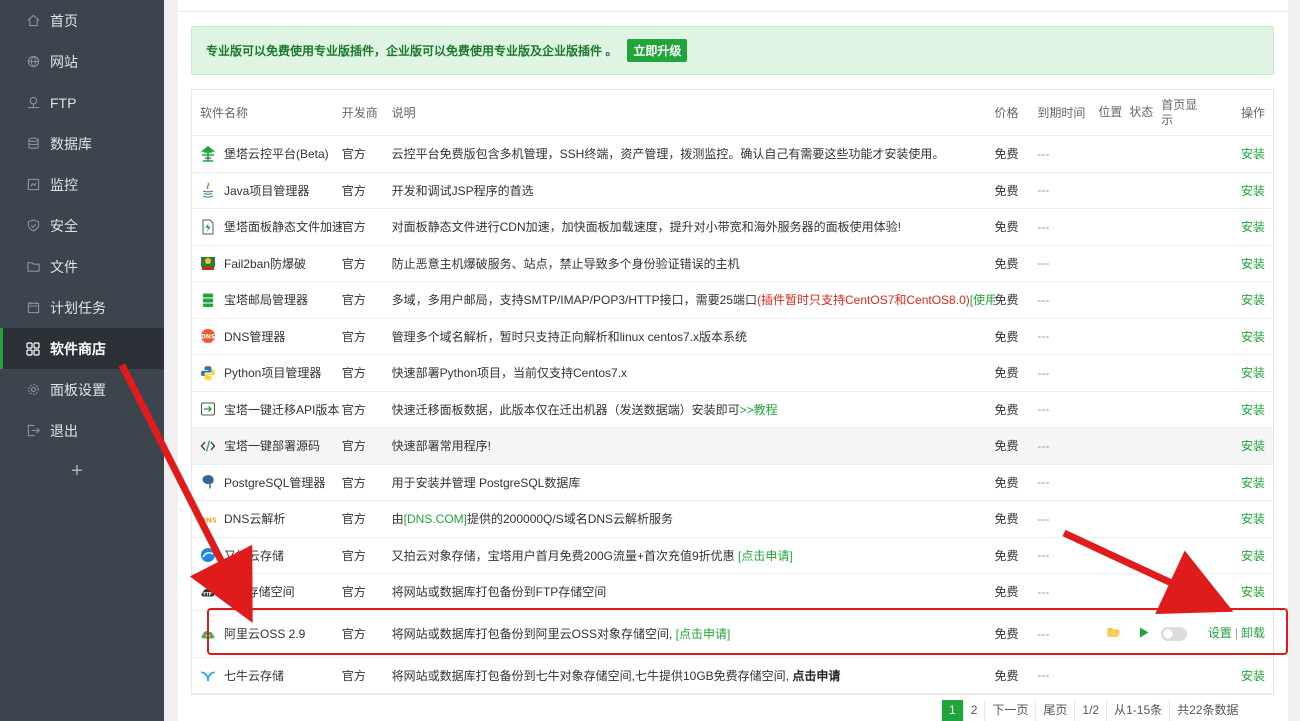 Image resolution: width=1300 pixels, height=721 pixels. What do you see at coordinates (759, 410) in the screenshot?
I see `desc-link: >>教程` at bounding box center [759, 410].